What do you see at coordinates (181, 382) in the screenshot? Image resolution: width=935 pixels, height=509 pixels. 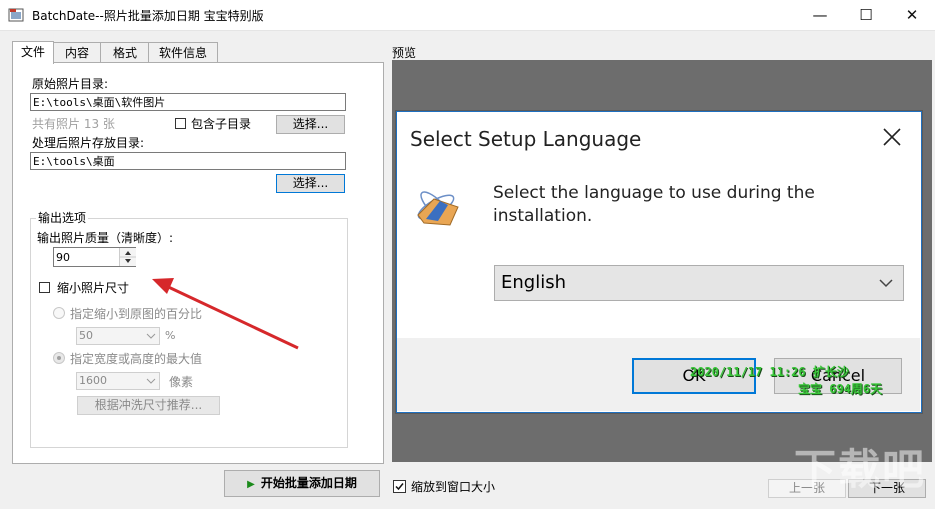 I see `maxsize-unit: 像素` at bounding box center [181, 382].